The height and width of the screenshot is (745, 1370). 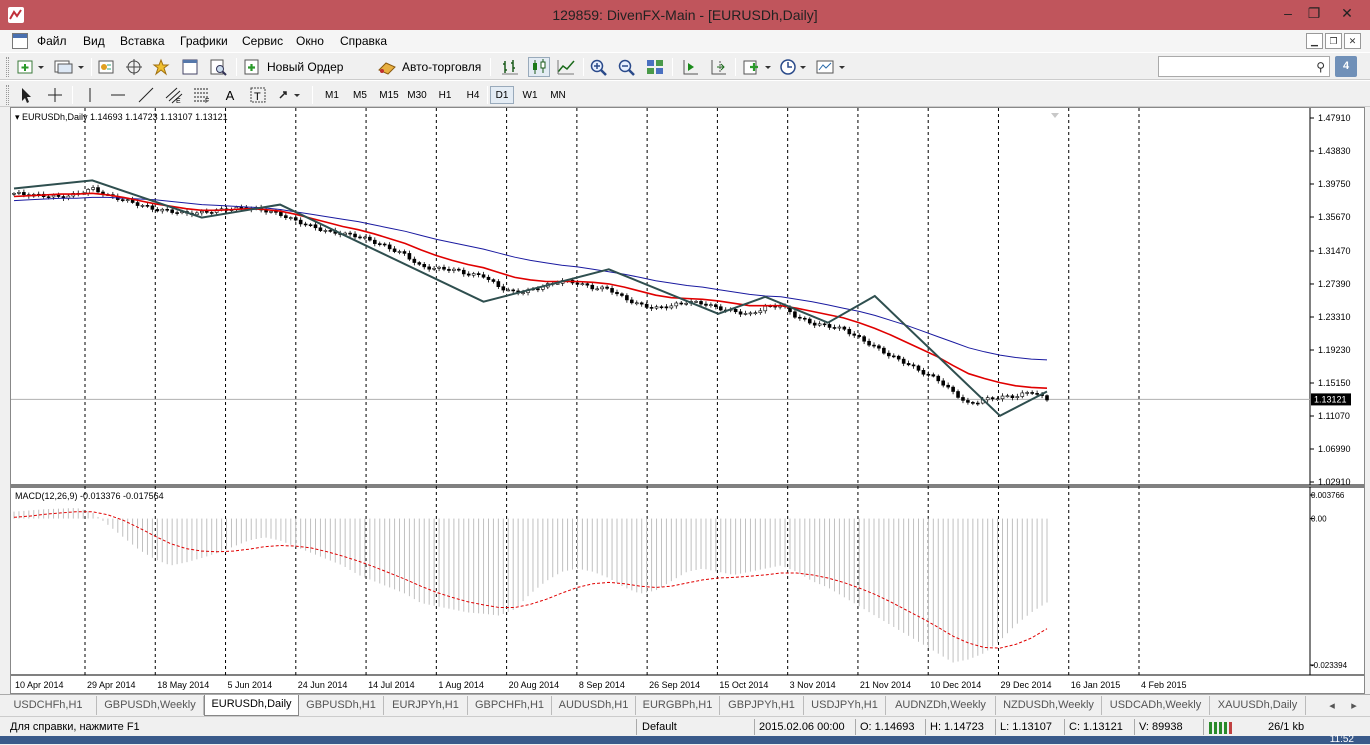 I want to click on menu-tools: Сервис, so click(x=262, y=41).